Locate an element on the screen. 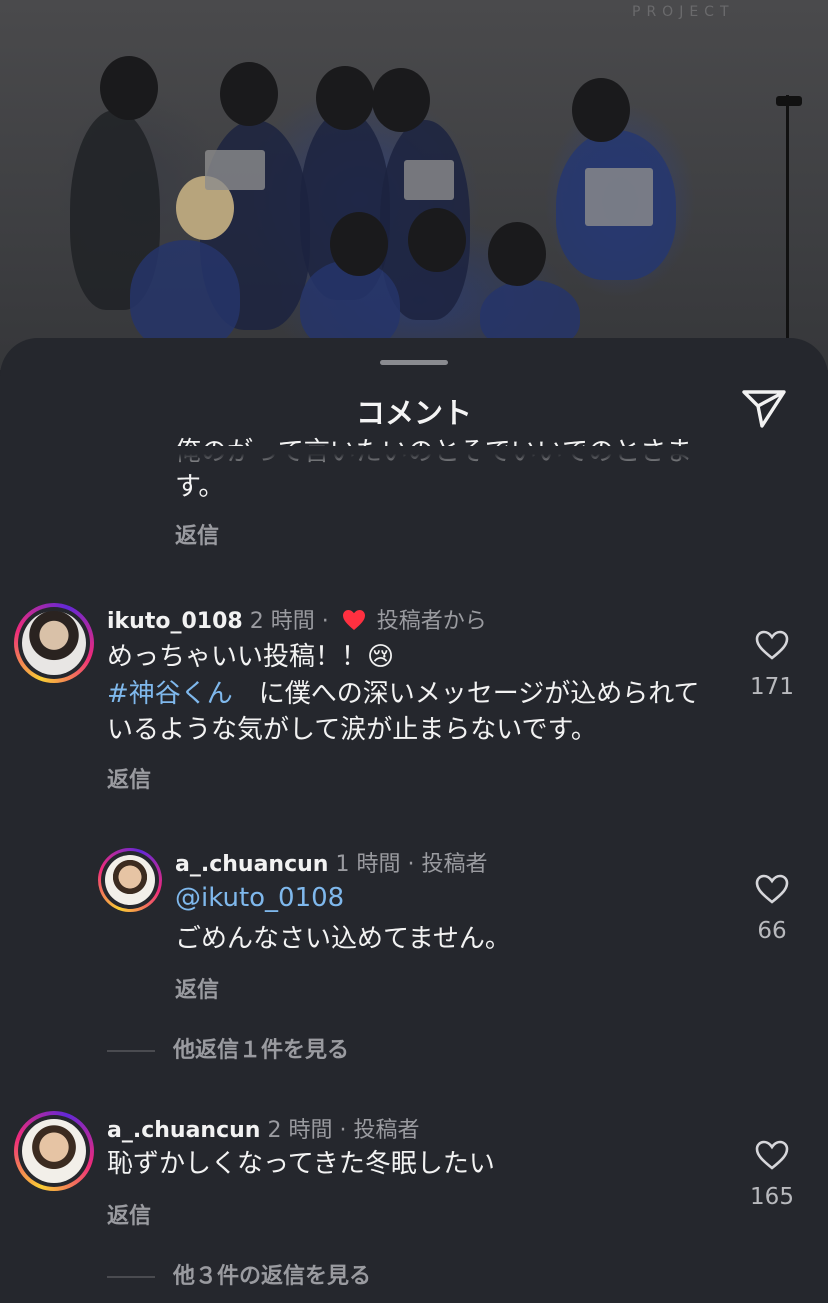  comment-text: ごめんなさい込めてません。 is located at coordinates (343, 939).